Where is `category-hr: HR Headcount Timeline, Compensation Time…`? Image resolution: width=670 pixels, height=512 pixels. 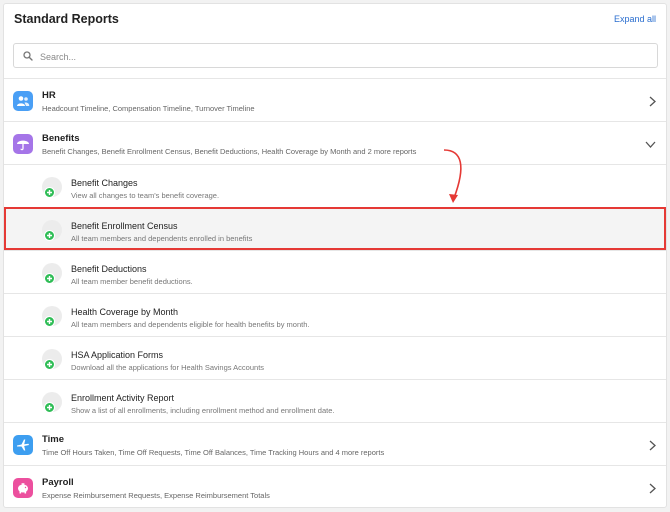 category-hr: HR Headcount Timeline, Compensation Time… is located at coordinates (335, 99).